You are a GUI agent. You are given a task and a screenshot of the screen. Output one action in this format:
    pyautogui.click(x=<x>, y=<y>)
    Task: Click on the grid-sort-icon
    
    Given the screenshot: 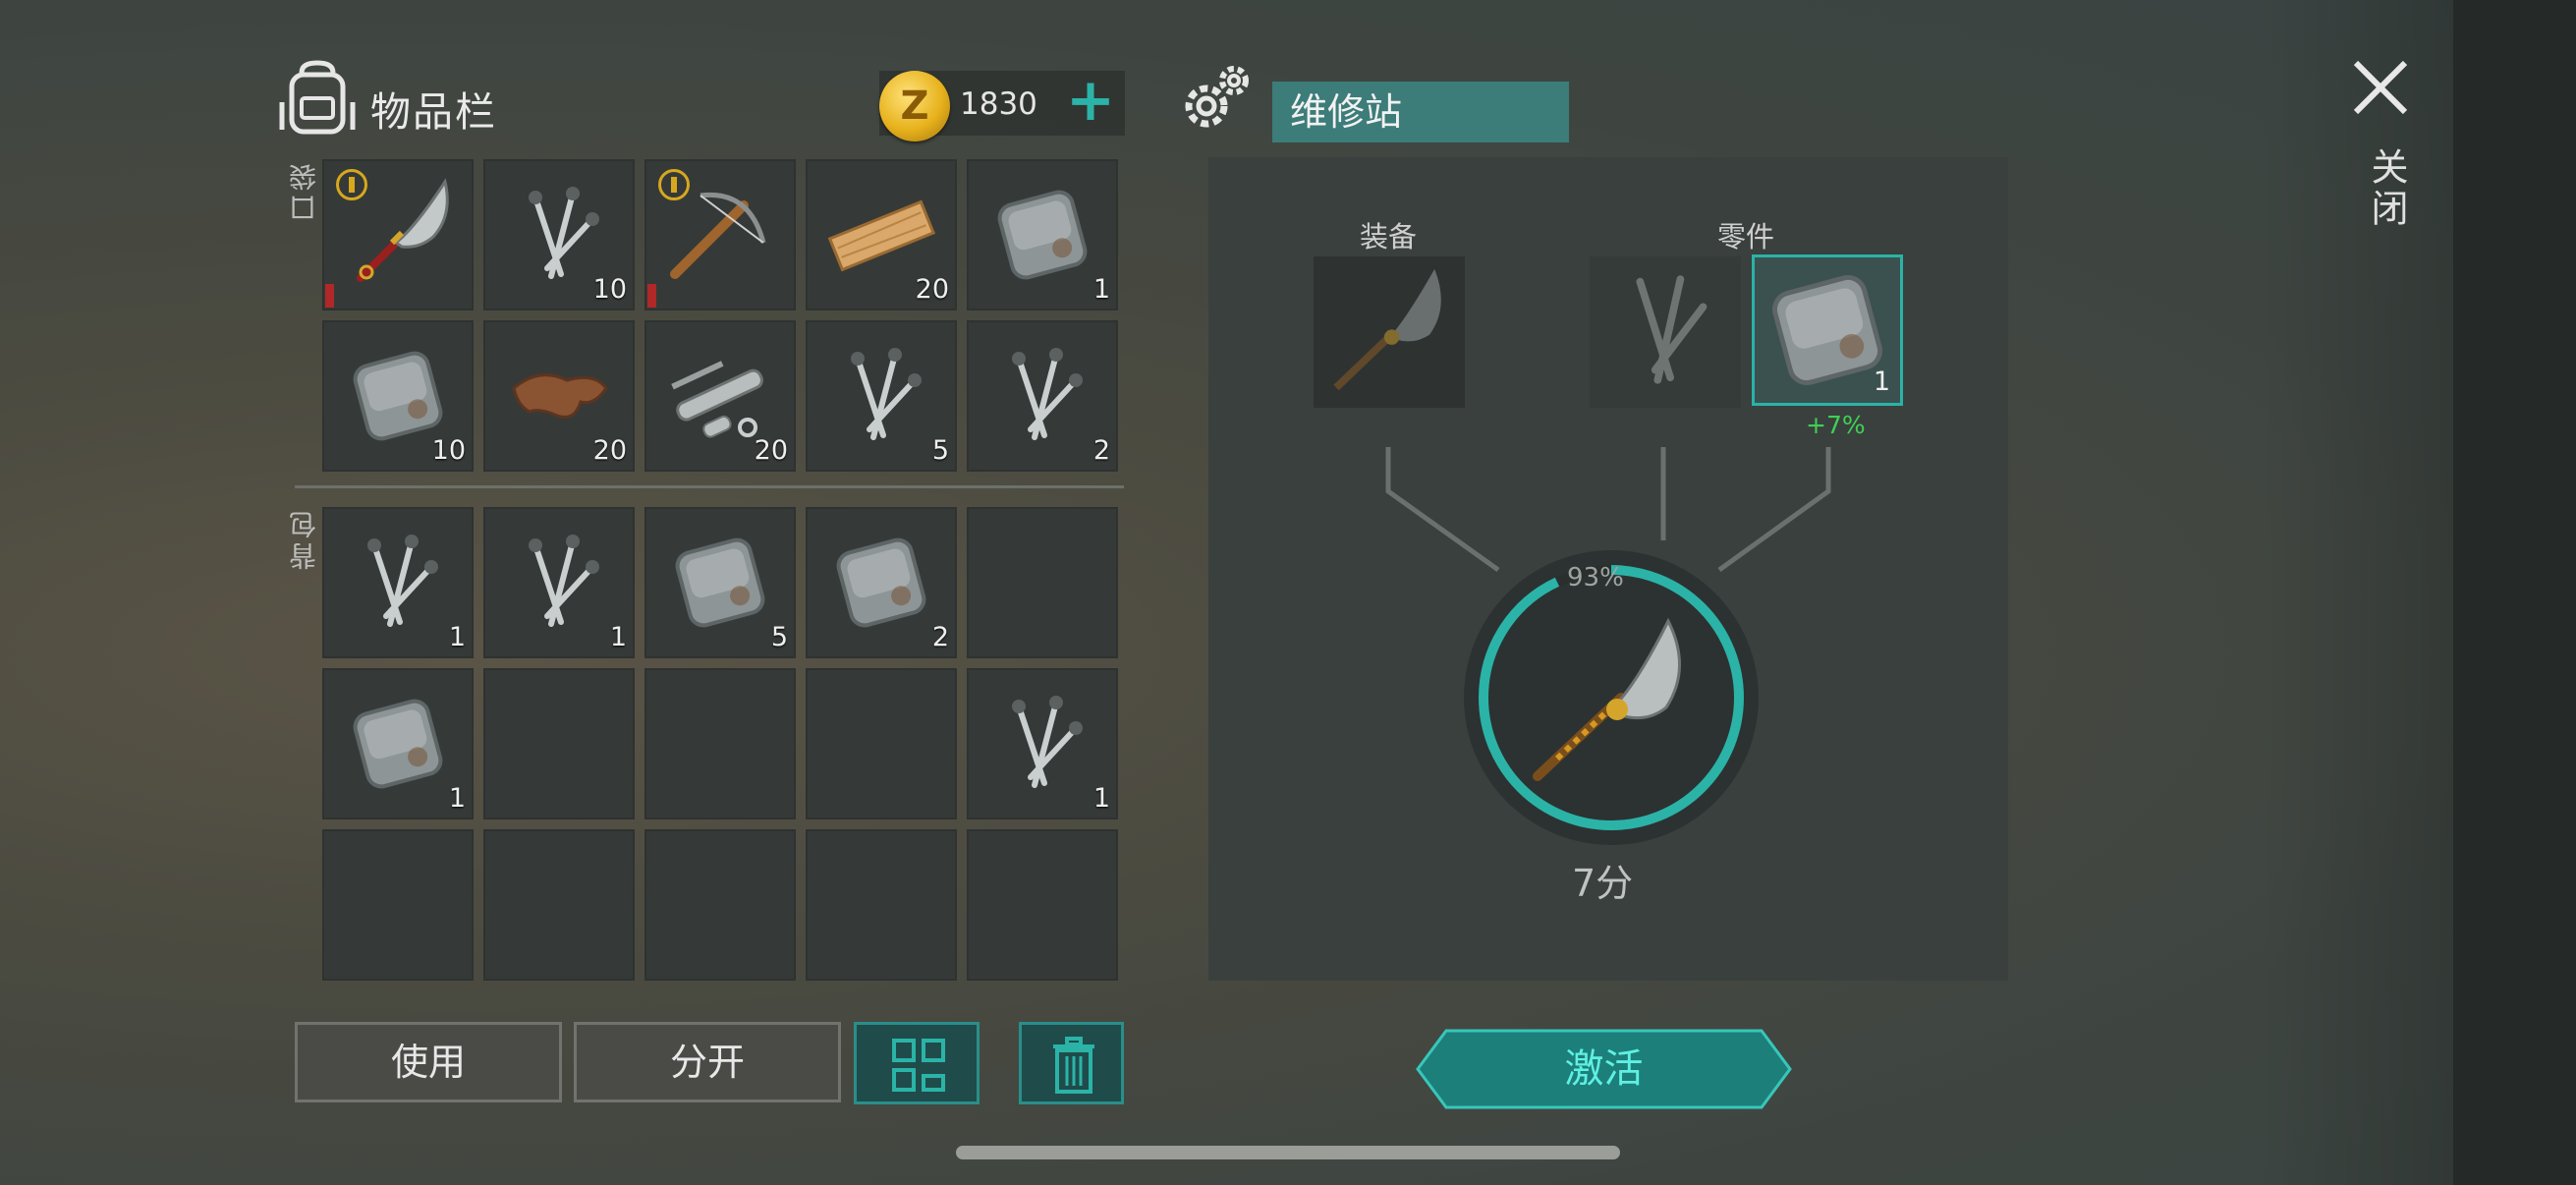 What is the action you would take?
    pyautogui.click(x=918, y=1065)
    